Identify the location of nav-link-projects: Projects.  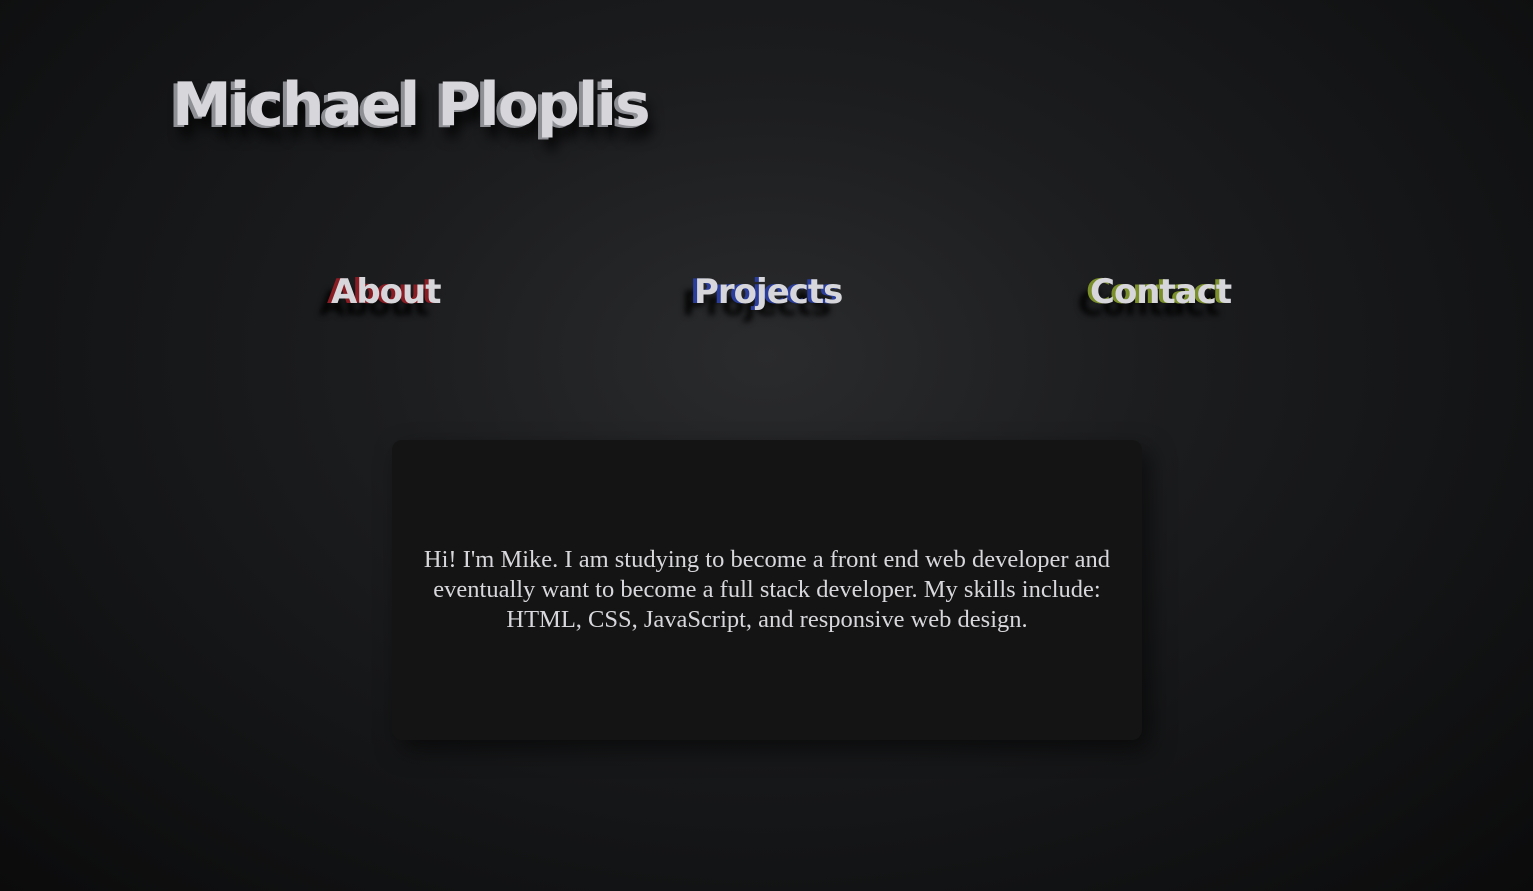
(768, 292).